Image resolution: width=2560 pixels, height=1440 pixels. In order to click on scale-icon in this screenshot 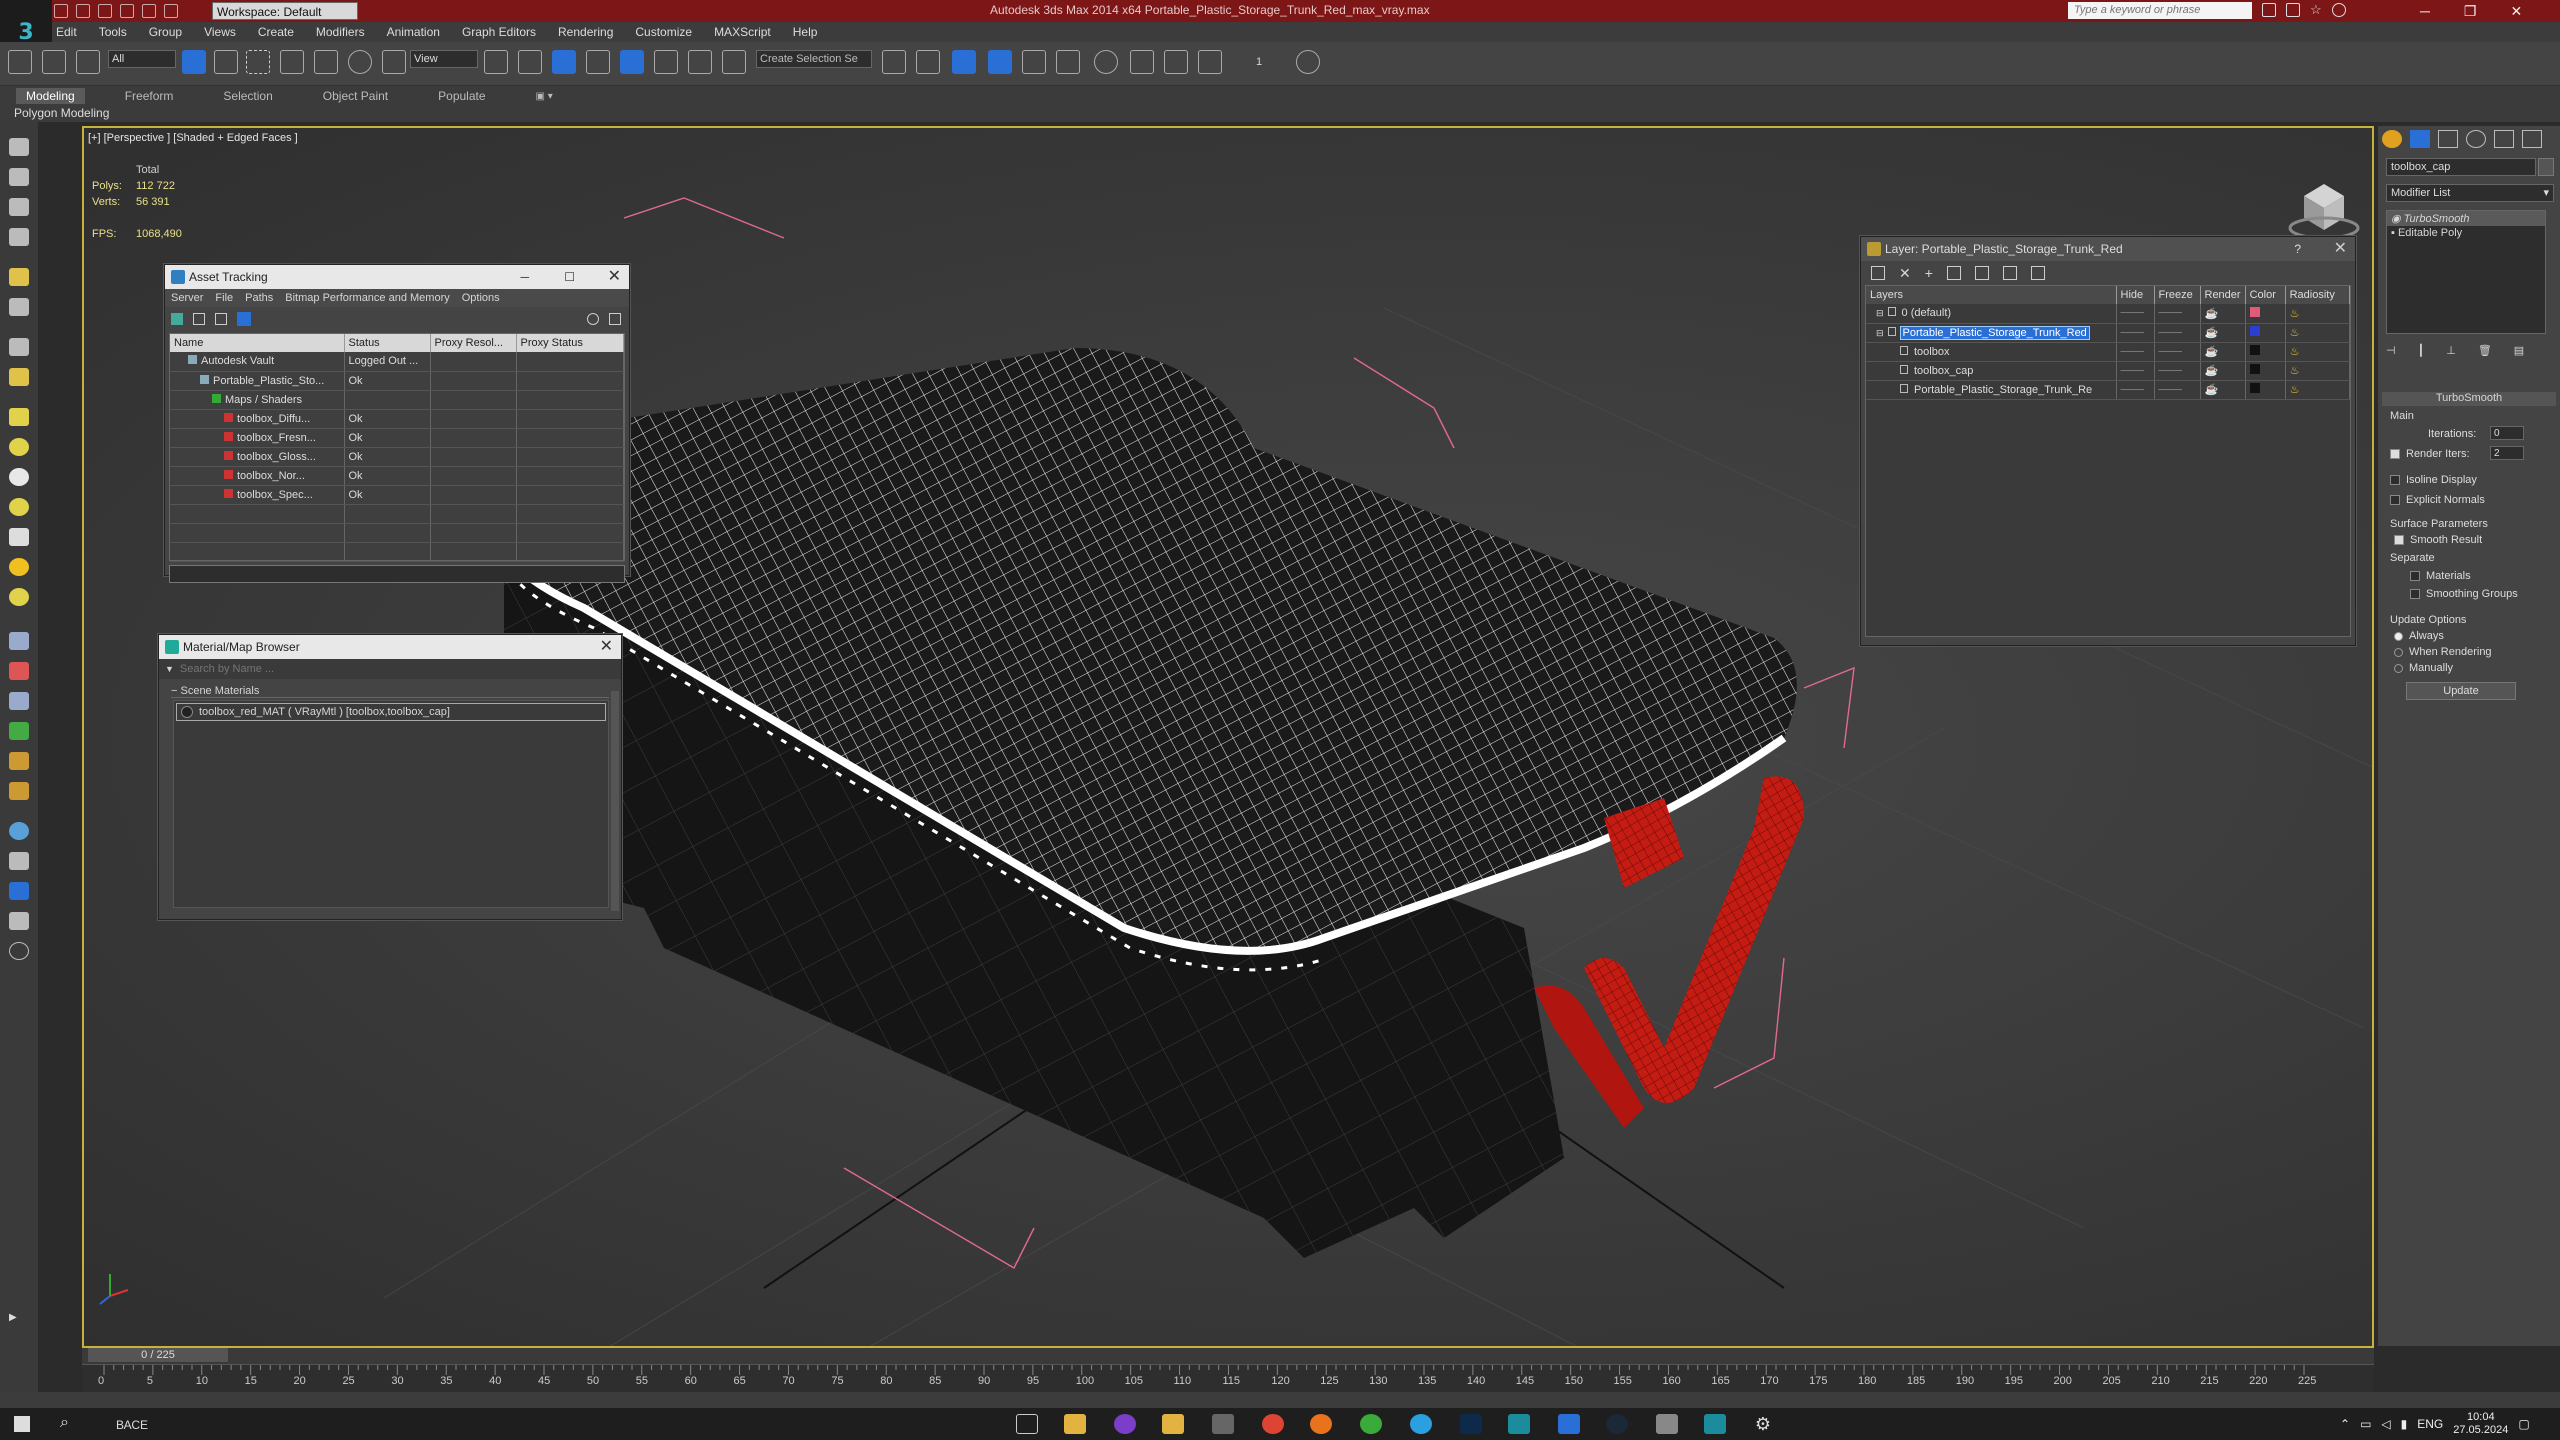, I will do `click(394, 62)`.